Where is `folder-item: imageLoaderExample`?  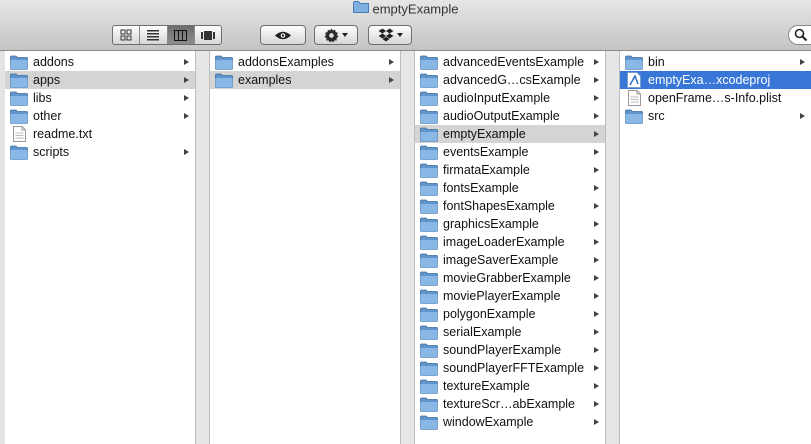
folder-item: imageLoaderExample is located at coordinates (510, 242).